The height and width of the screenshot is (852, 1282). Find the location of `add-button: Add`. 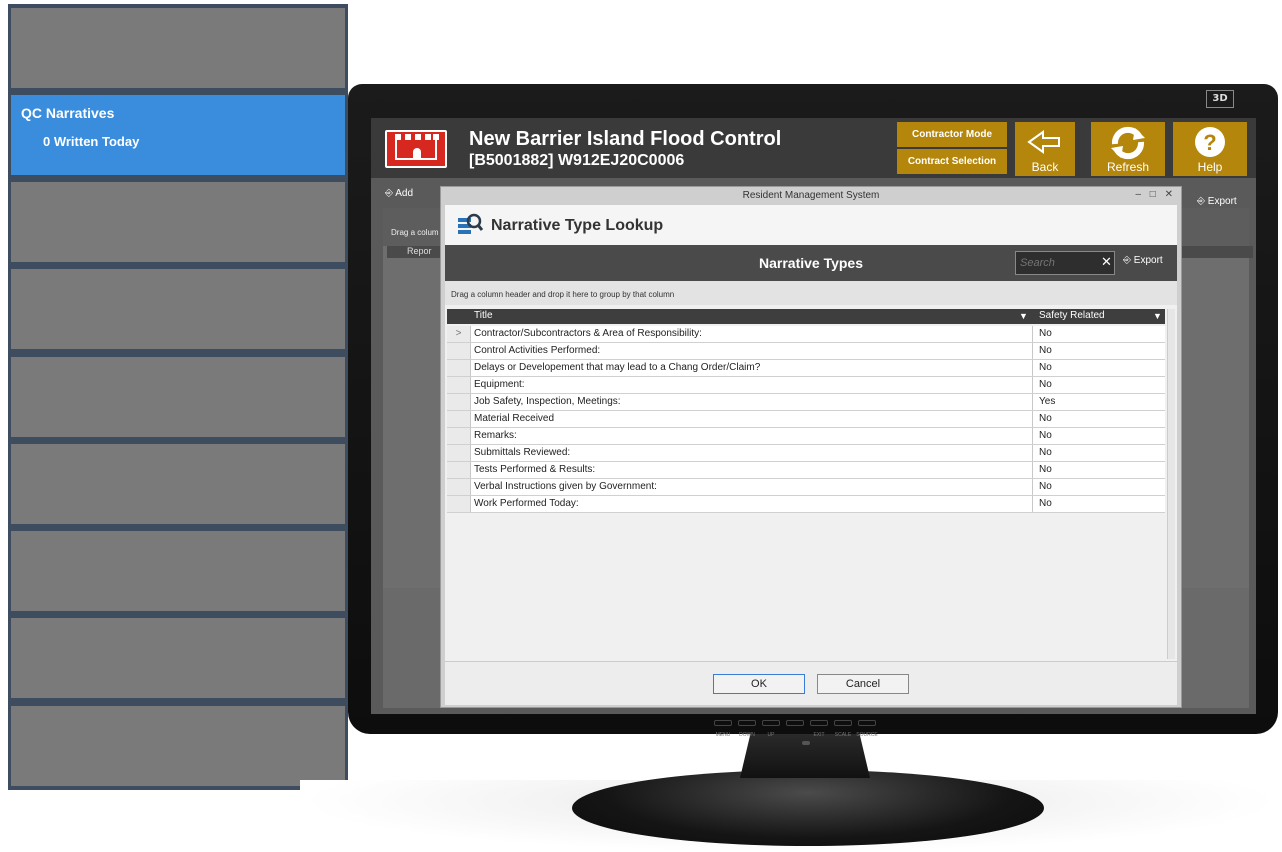

add-button: Add is located at coordinates (404, 193).